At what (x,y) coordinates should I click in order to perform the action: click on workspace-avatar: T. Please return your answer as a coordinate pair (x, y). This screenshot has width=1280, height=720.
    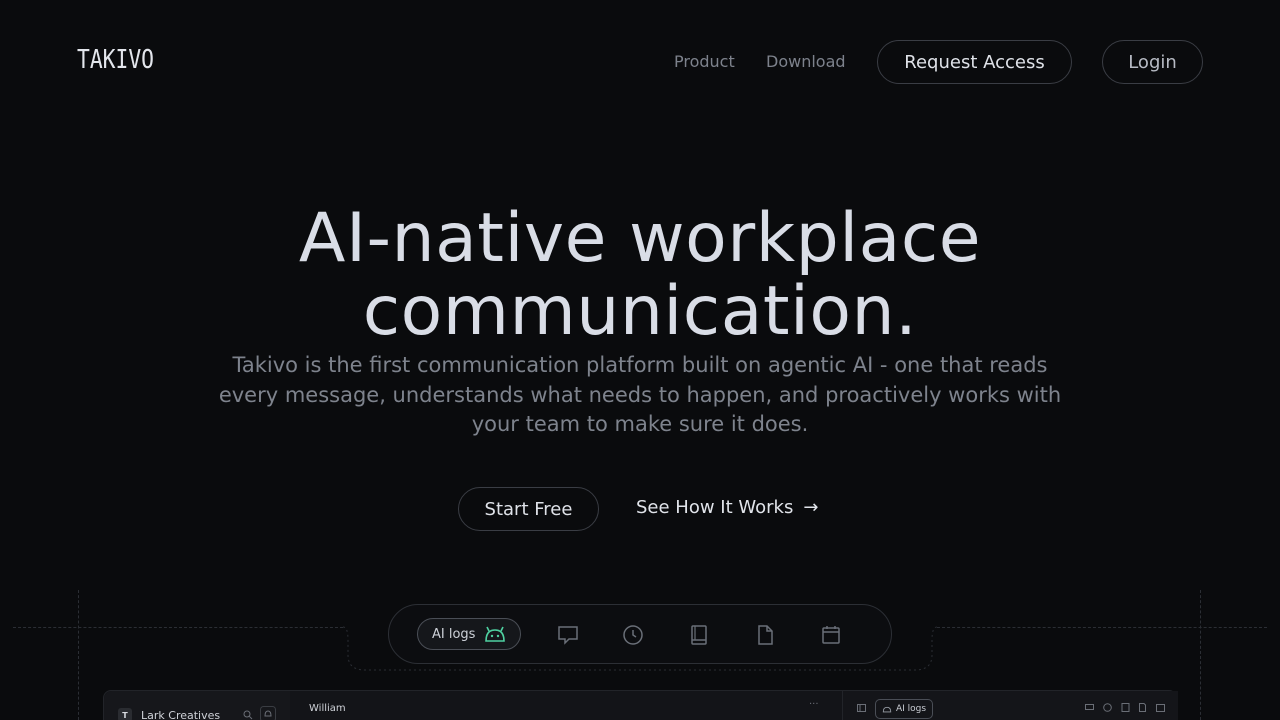
    Looking at the image, I should click on (125, 714).